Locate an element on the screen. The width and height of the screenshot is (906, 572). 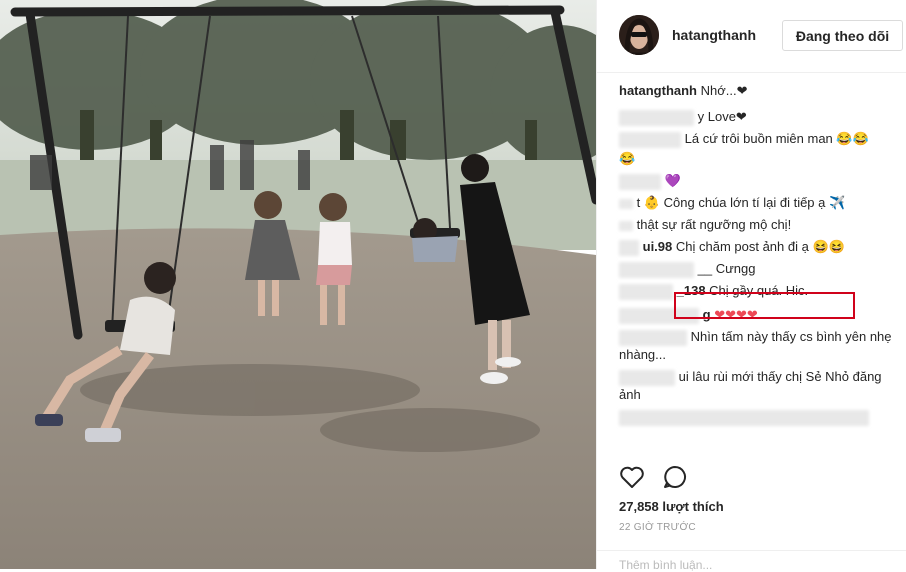
caption-text: Nhớ...❤ is located at coordinates (724, 90).